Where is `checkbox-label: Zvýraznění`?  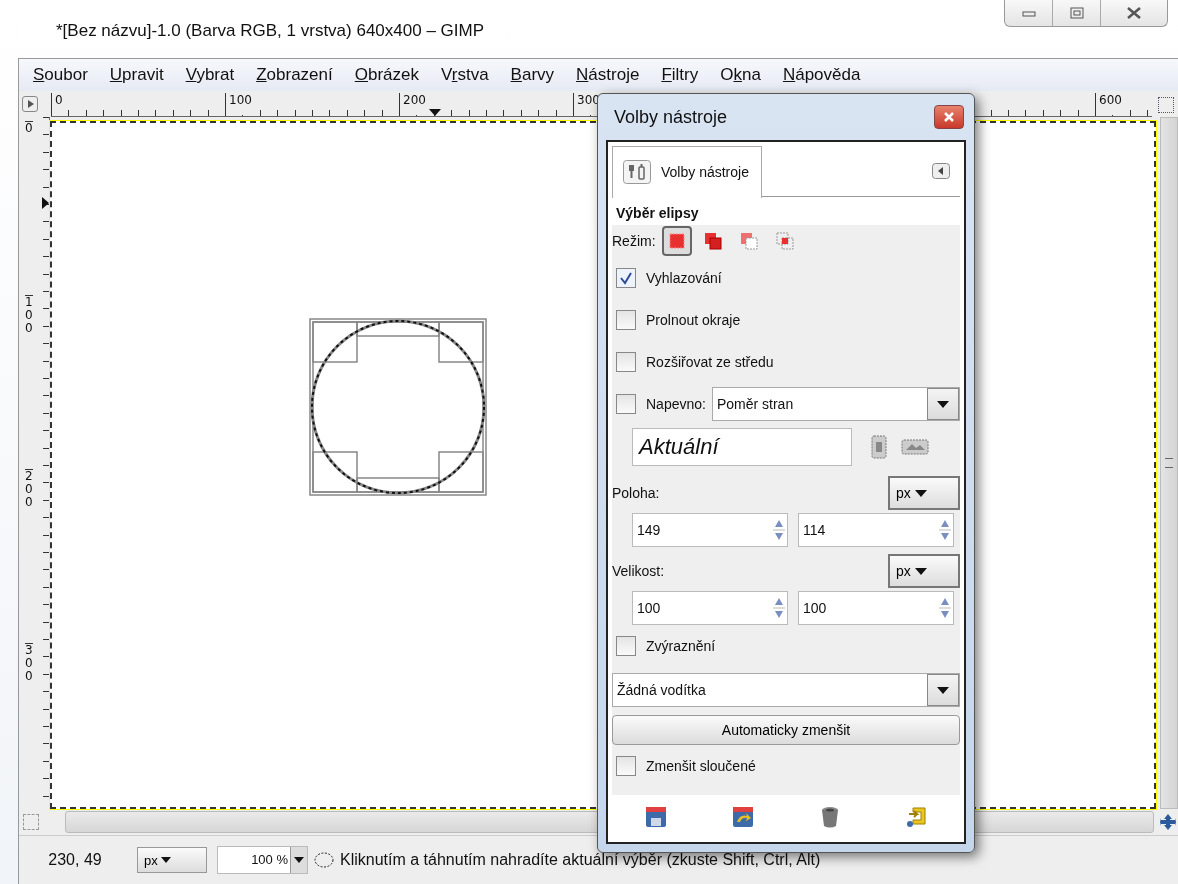
checkbox-label: Zvýraznění is located at coordinates (681, 646).